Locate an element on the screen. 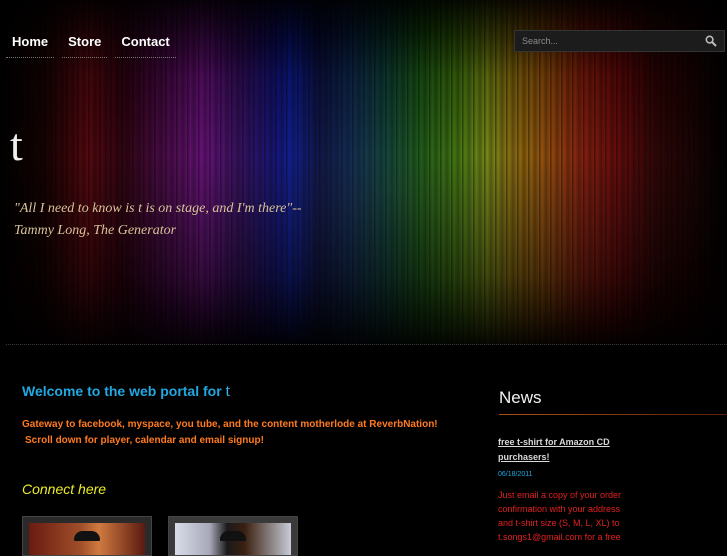 Image resolution: width=727 pixels, height=556 pixels. welcome-text: Welcome to the web portal for is located at coordinates (124, 391).